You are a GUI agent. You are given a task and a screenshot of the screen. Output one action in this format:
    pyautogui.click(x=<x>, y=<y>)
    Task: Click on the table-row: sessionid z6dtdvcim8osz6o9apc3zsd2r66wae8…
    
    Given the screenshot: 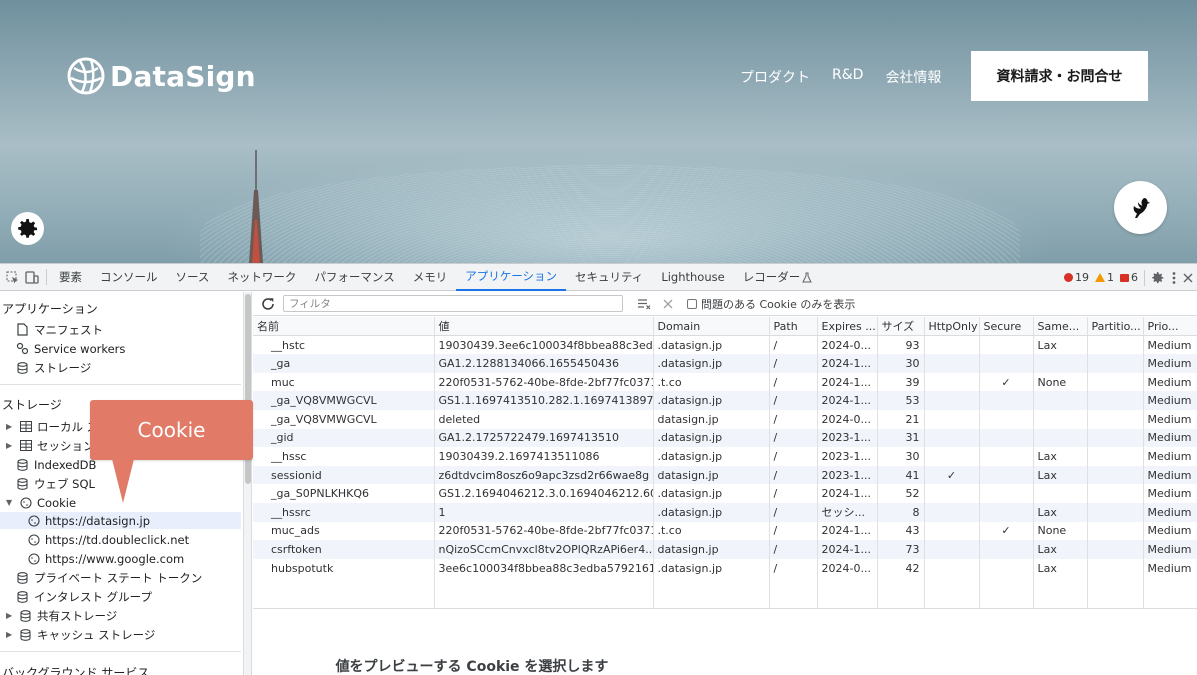 What is the action you would take?
    pyautogui.click(x=725, y=475)
    